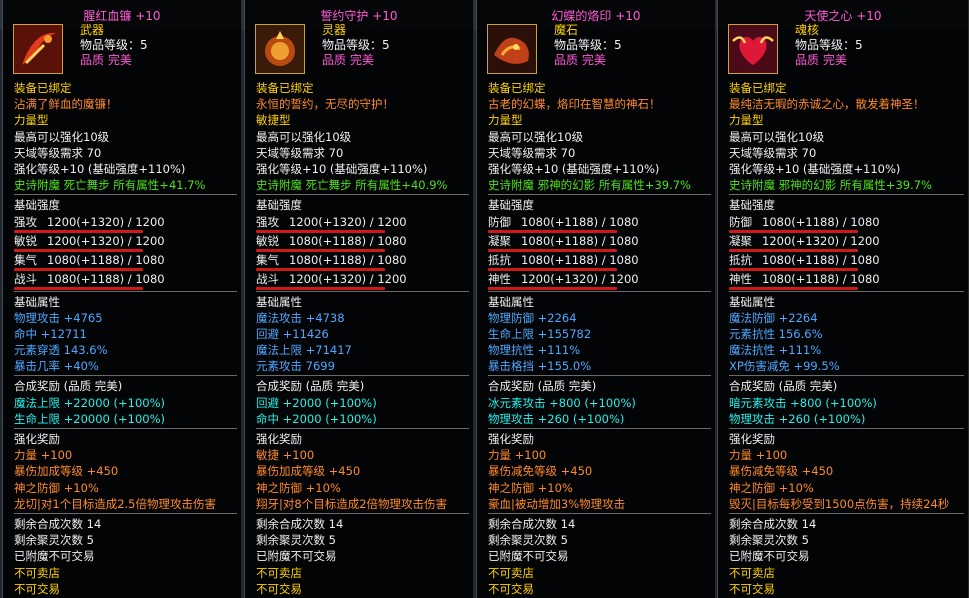 The height and width of the screenshot is (598, 969). Describe the element at coordinates (362, 242) in the screenshot. I see `strength-stat-row: 敏锐 1080(+1188) / 1080` at that location.